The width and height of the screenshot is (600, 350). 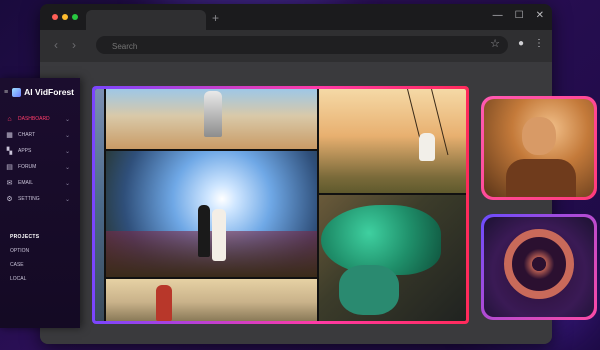 I want to click on minimize-dot, so click(x=65, y=17).